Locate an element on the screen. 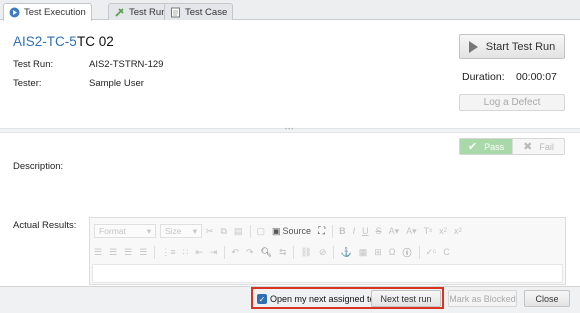 This screenshot has height=313, width=580. anchor-icon: ⚓ is located at coordinates (345, 252).